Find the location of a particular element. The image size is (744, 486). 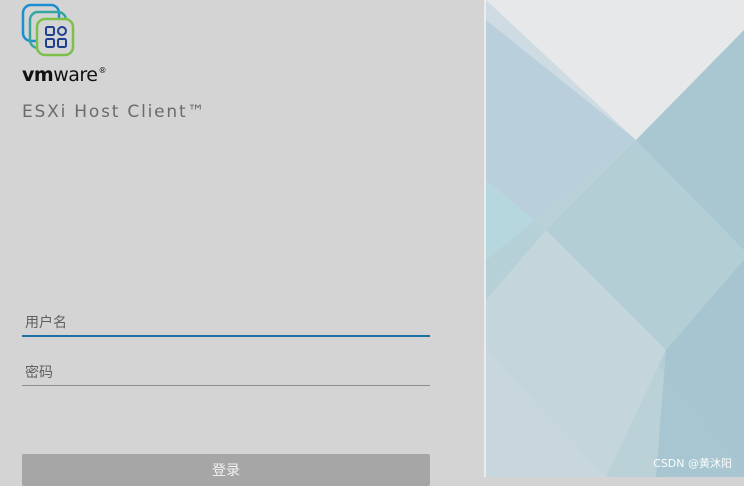

username-field is located at coordinates (226, 324).